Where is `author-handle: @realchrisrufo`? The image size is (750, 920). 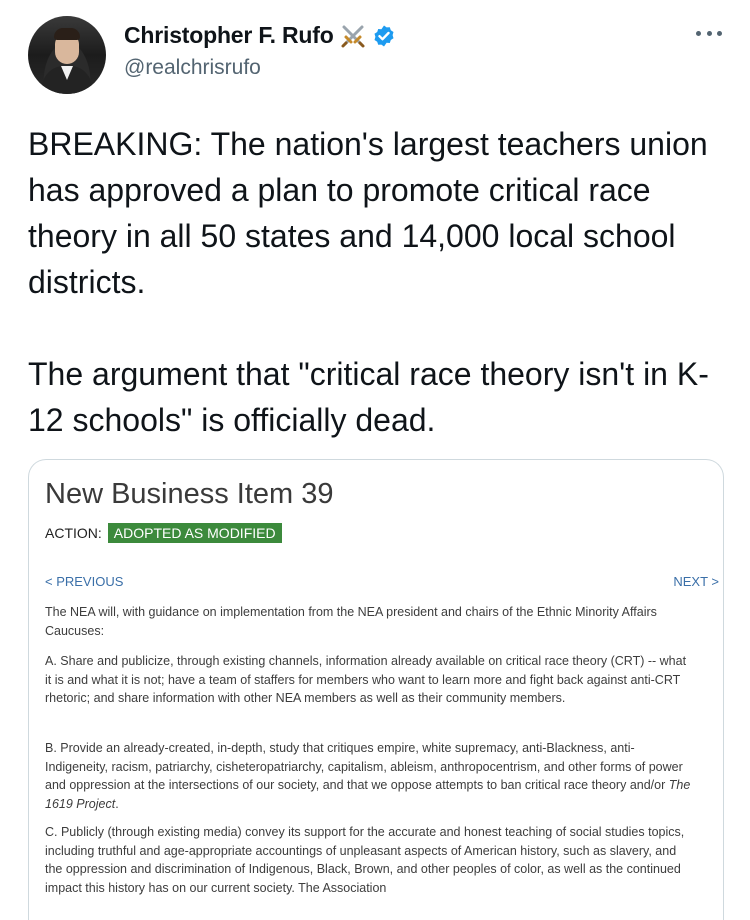
author-handle: @realchrisrufo is located at coordinates (192, 68).